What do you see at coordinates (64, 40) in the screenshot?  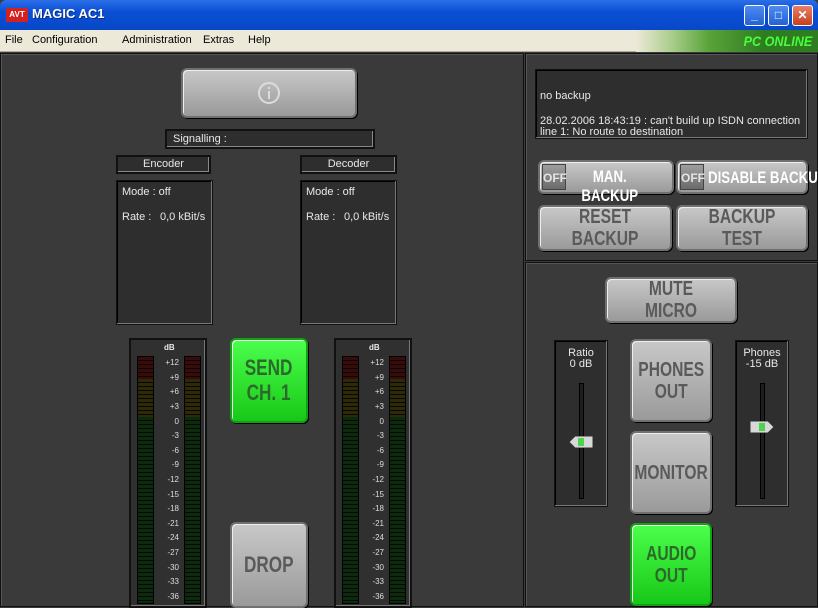 I see `menu-configuration: Configuration` at bounding box center [64, 40].